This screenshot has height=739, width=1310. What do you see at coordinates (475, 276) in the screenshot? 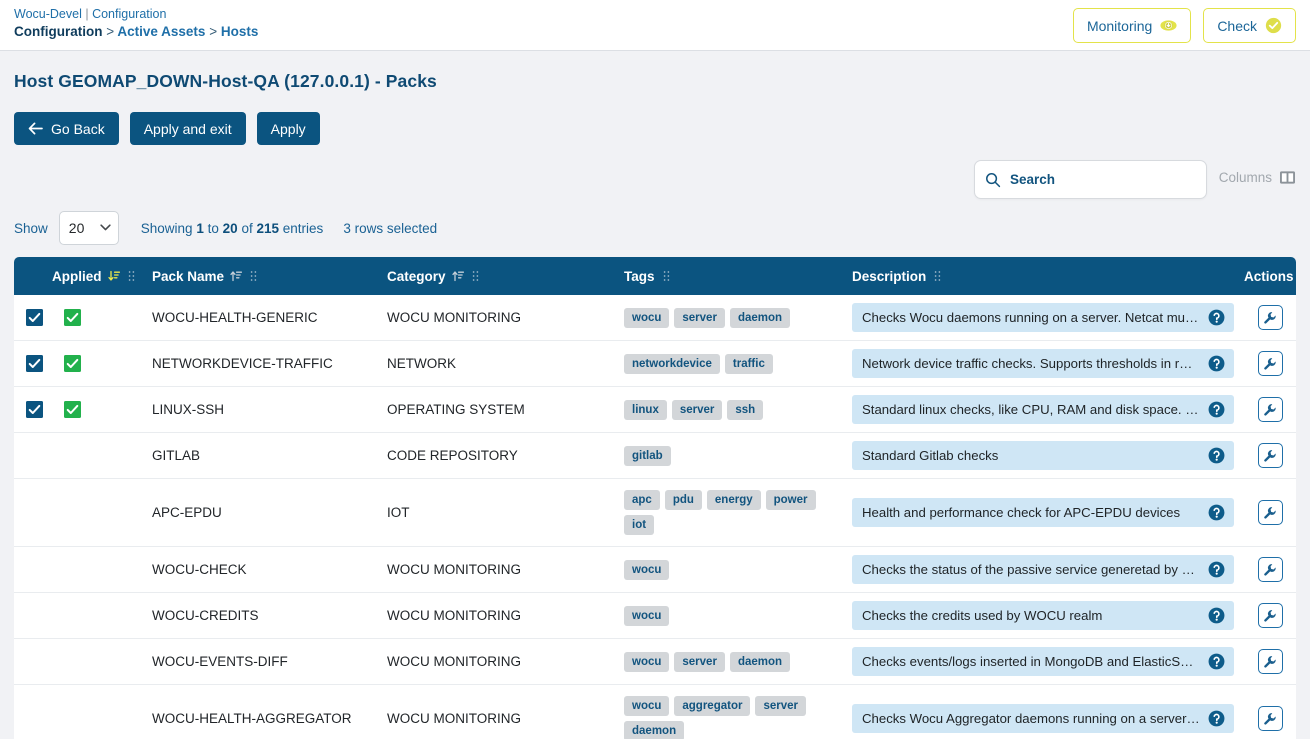
I see `column-drag-handle-category` at bounding box center [475, 276].